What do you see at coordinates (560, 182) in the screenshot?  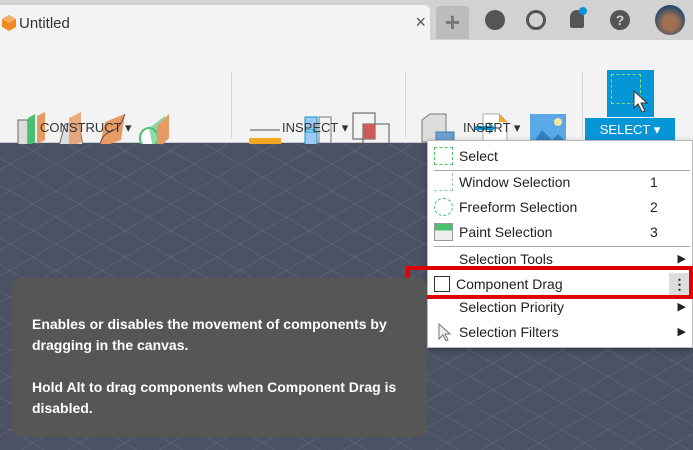 I see `menu-item-window-selection: Window Selection 1` at bounding box center [560, 182].